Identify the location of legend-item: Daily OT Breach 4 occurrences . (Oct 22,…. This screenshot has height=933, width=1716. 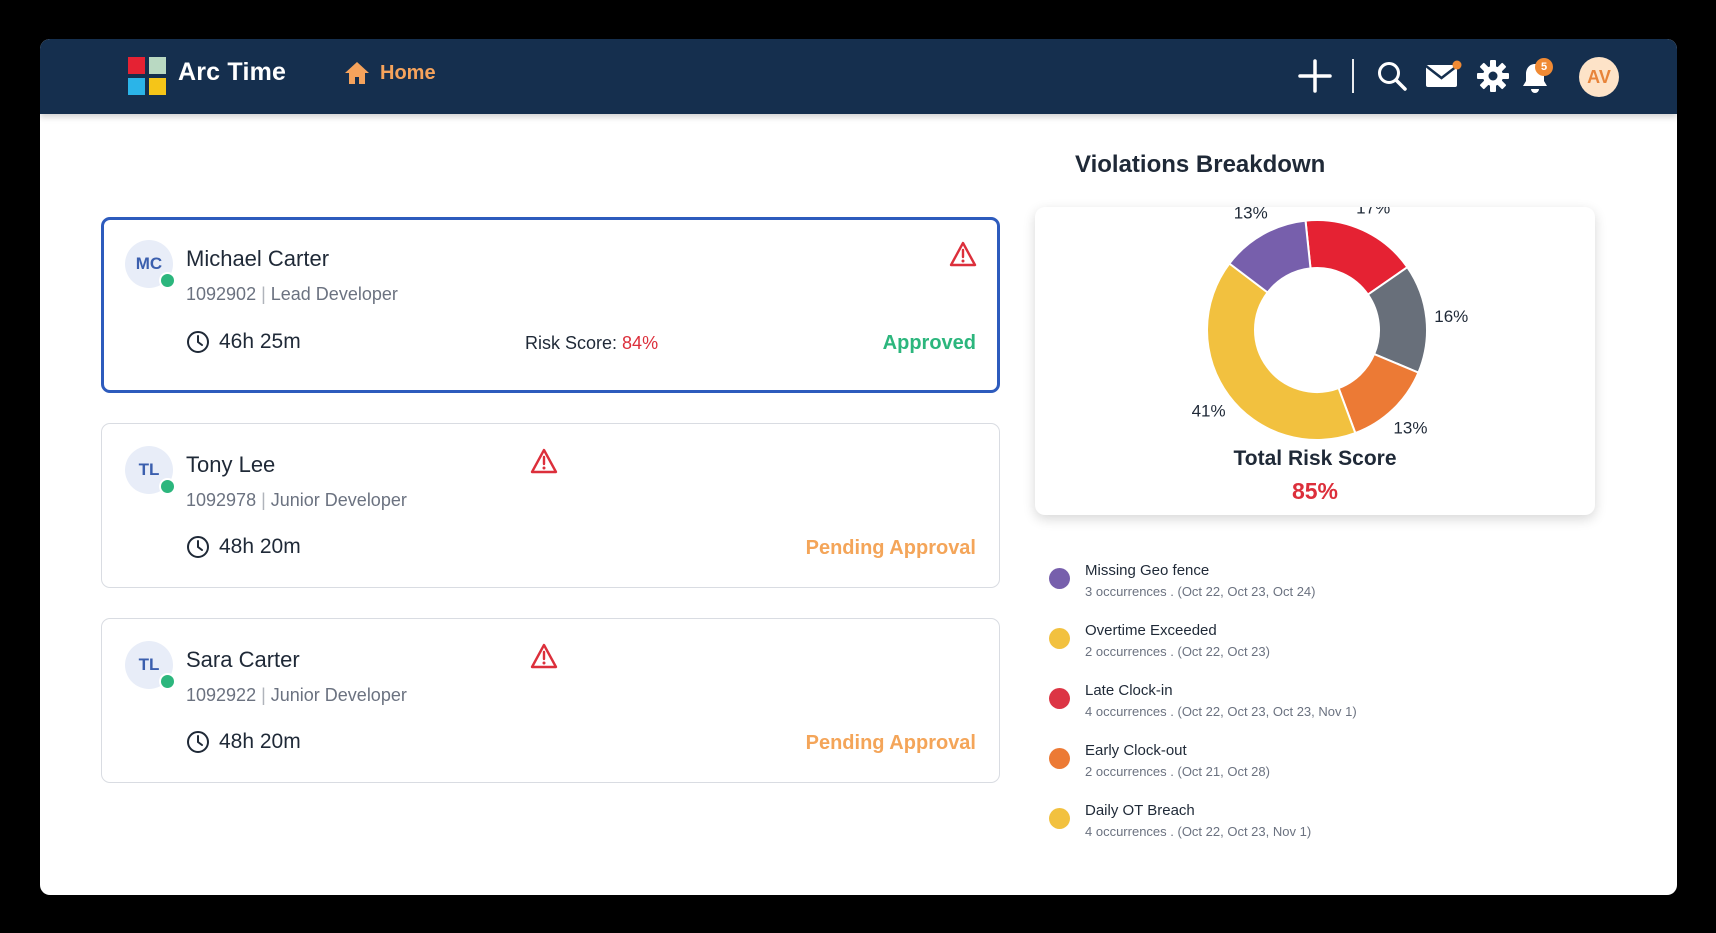
(1325, 832).